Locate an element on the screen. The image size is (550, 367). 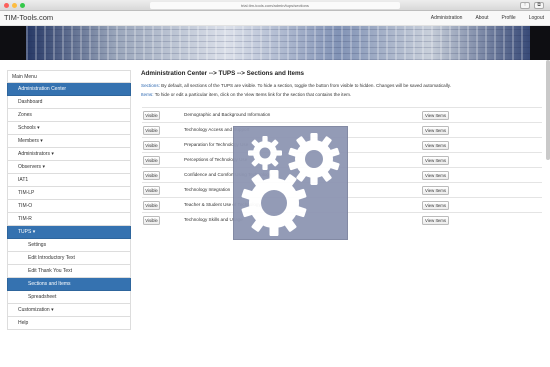
share-icon: ↑ is located at coordinates (525, 5).